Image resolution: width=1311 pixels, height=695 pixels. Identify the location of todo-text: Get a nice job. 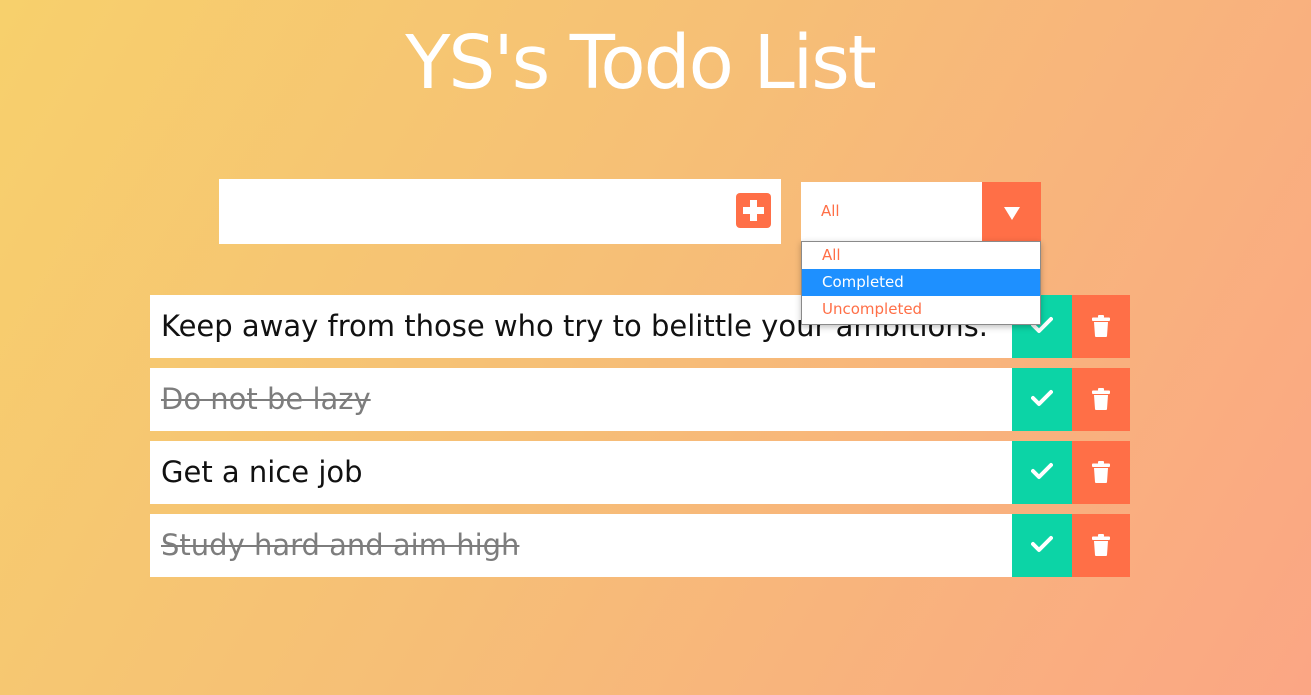
(262, 472).